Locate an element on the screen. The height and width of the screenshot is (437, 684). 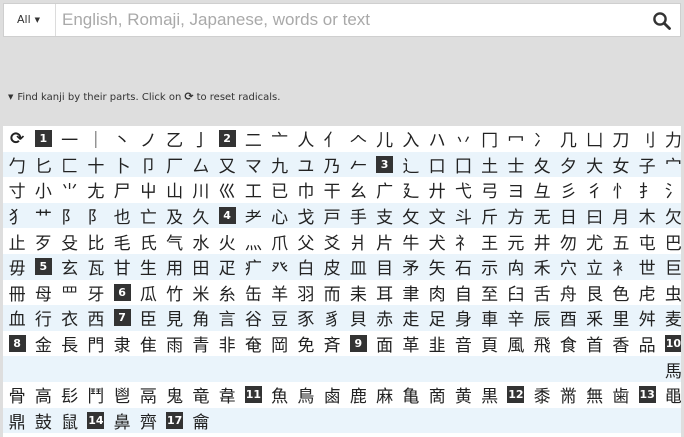
radical-button: 匚 is located at coordinates (70, 164).